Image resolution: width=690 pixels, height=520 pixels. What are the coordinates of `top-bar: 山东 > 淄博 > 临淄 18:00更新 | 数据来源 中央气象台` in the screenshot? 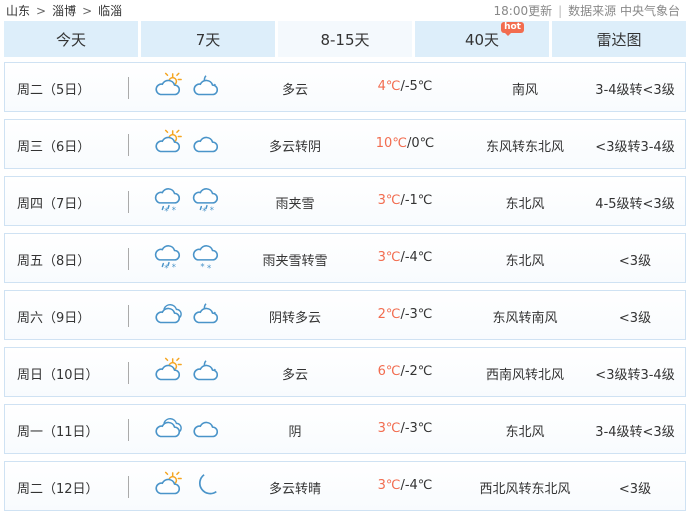 It's located at (345, 10).